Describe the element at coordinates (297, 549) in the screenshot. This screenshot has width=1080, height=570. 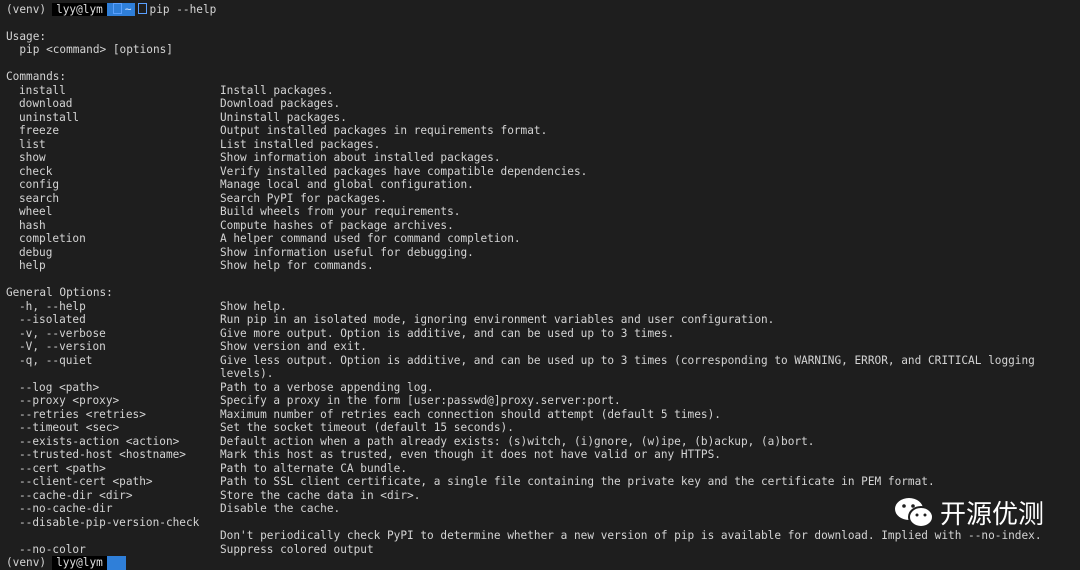
I see `option-row-description: Suppress colored output` at that location.